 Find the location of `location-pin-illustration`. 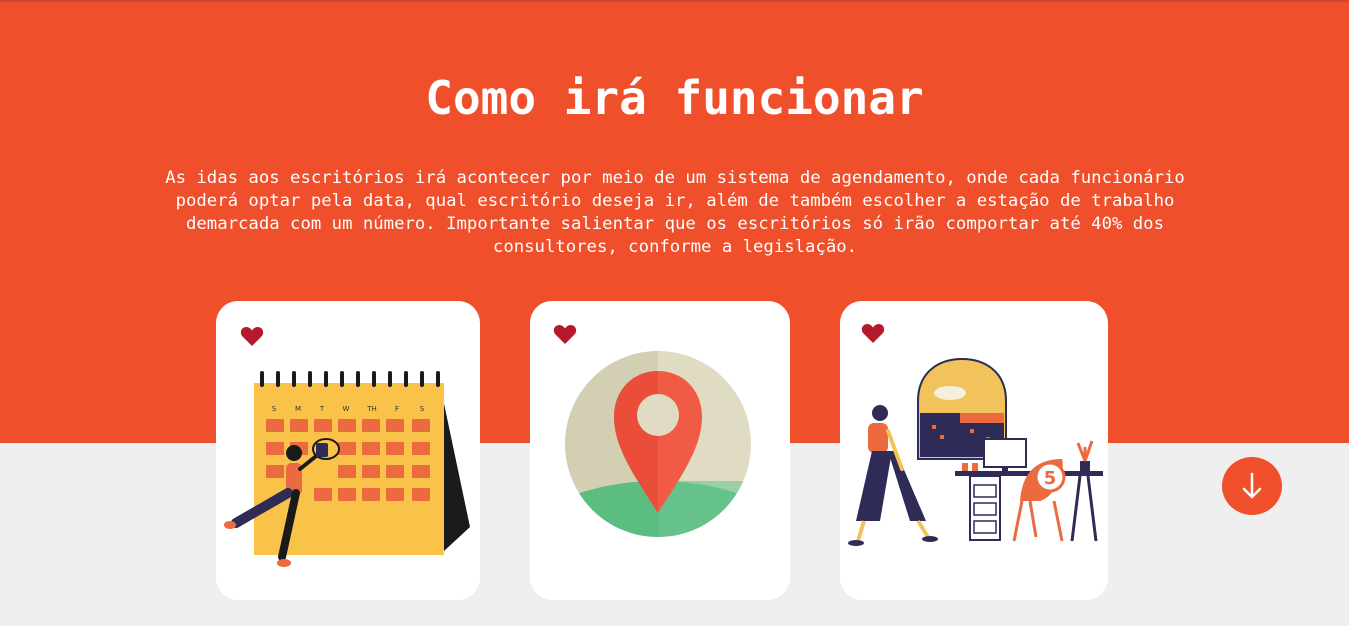

location-pin-illustration is located at coordinates (658, 444).